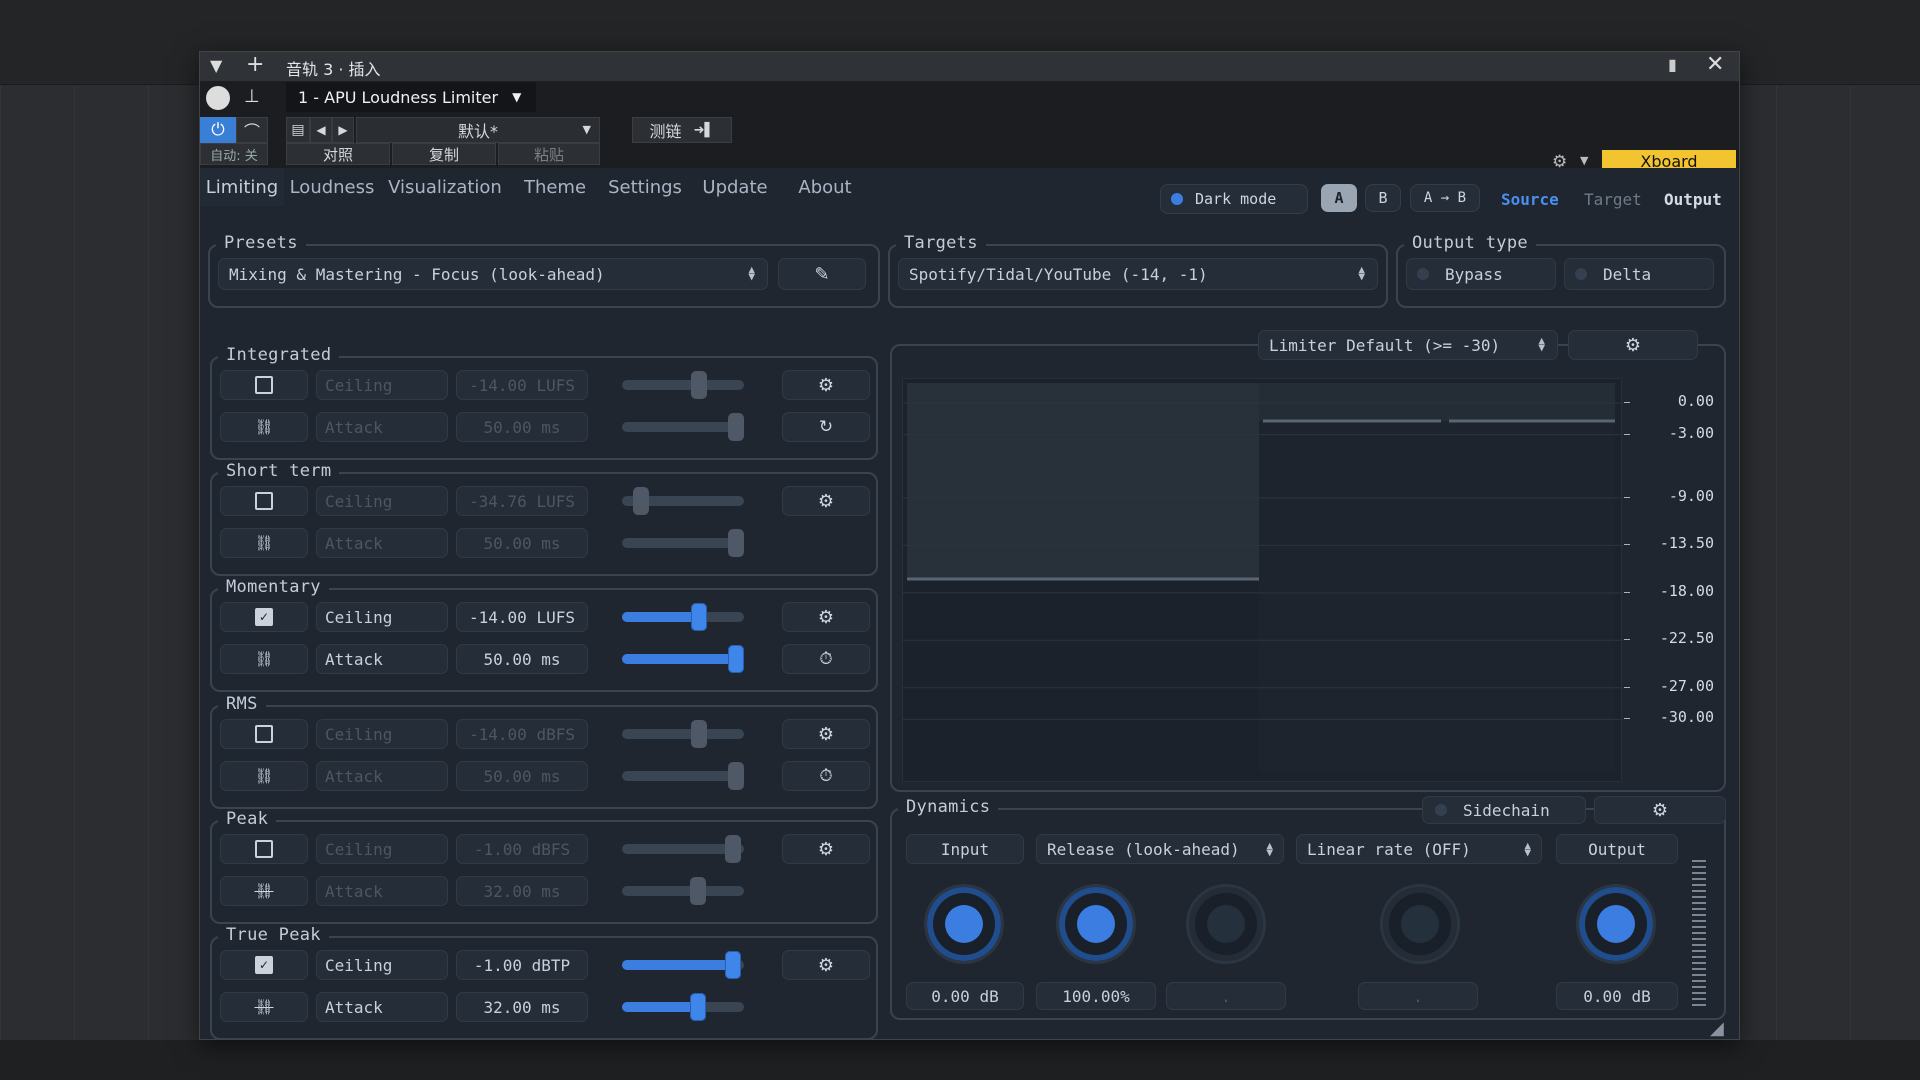  I want to click on targets-select: Spotify/Tidal/YouTube (-14, -1) ▲ ▼, so click(1138, 274).